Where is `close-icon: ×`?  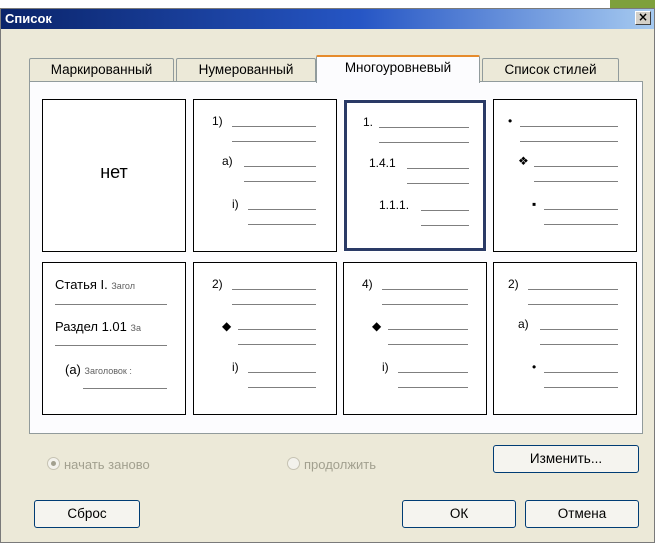 close-icon: × is located at coordinates (643, 17).